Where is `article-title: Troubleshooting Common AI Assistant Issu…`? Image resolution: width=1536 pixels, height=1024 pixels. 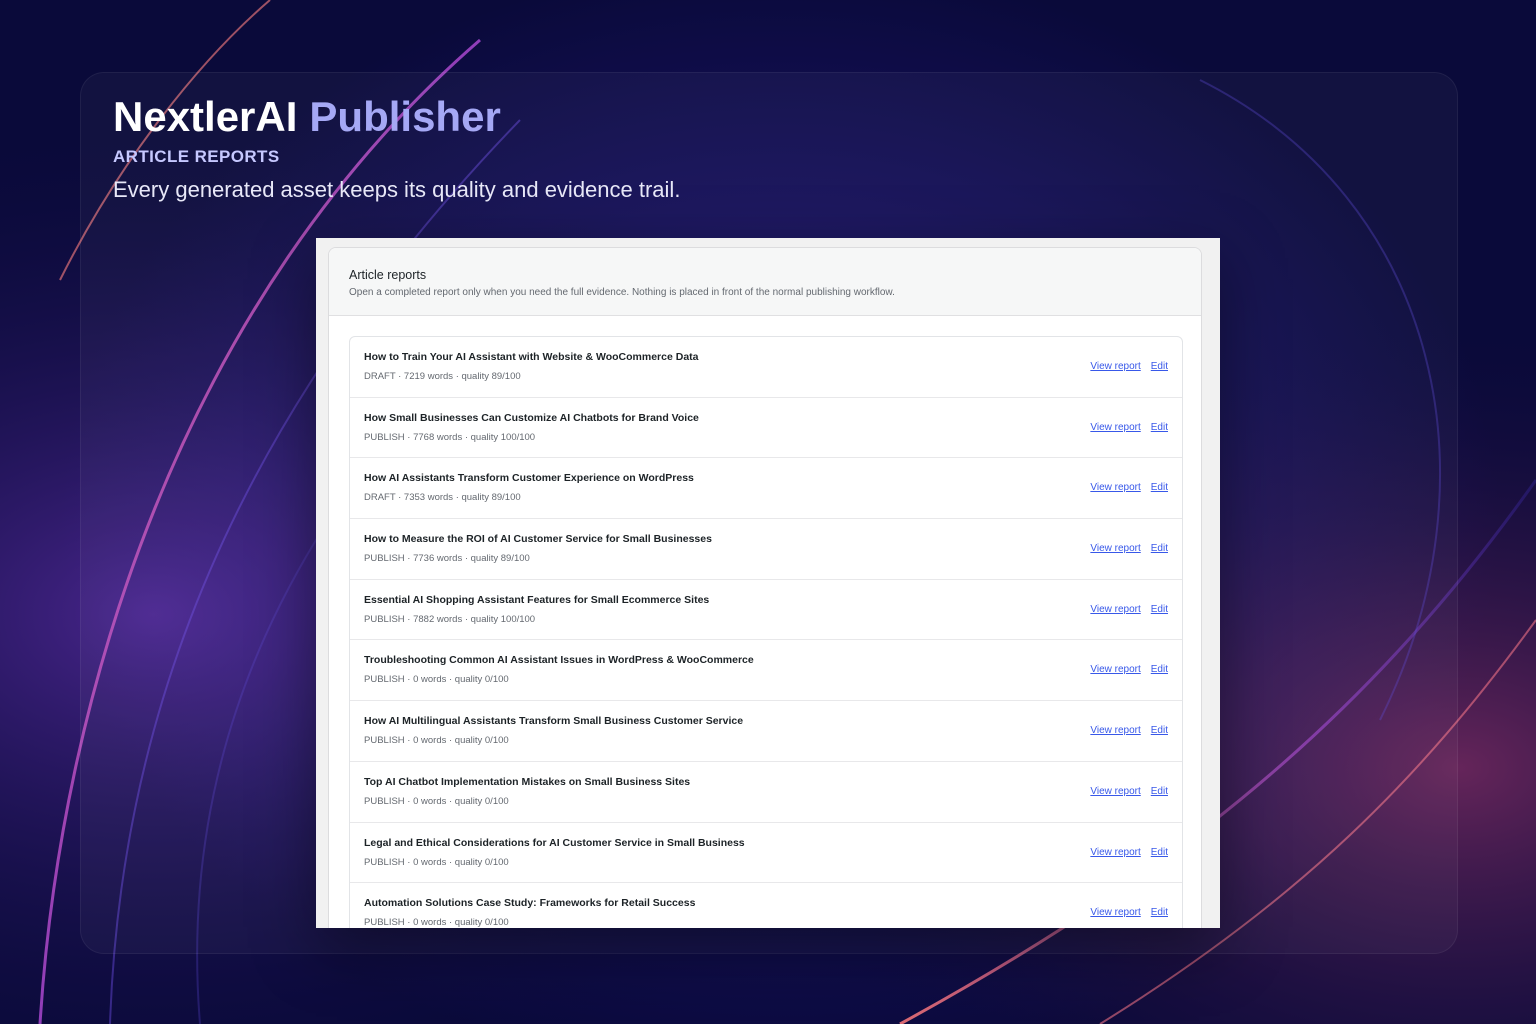 article-title: Troubleshooting Common AI Assistant Issu… is located at coordinates (559, 660).